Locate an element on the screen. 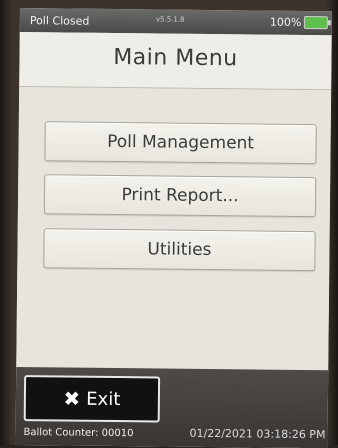 The height and width of the screenshot is (448, 338). ballot-counter: Ballot Counter: 00010 is located at coordinates (78, 433).